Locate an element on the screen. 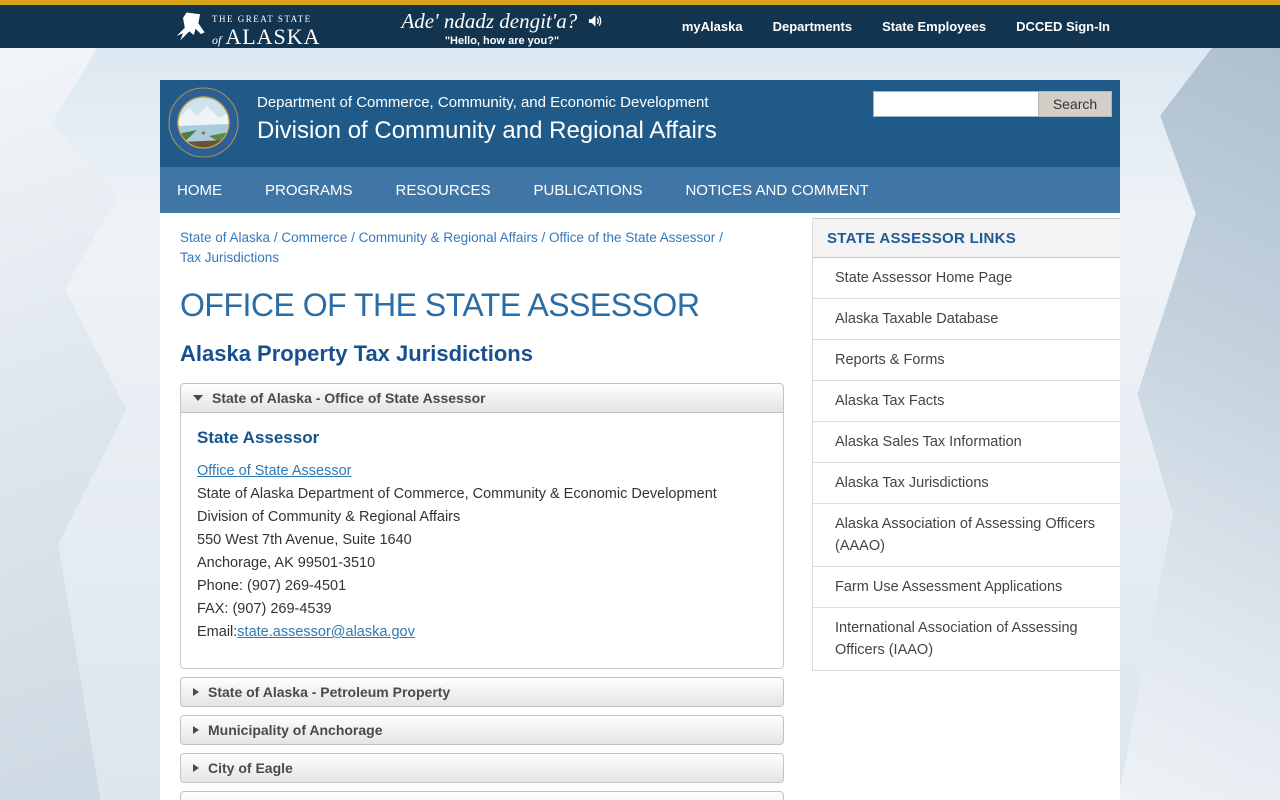  topbar-link: State Employees is located at coordinates (934, 26).